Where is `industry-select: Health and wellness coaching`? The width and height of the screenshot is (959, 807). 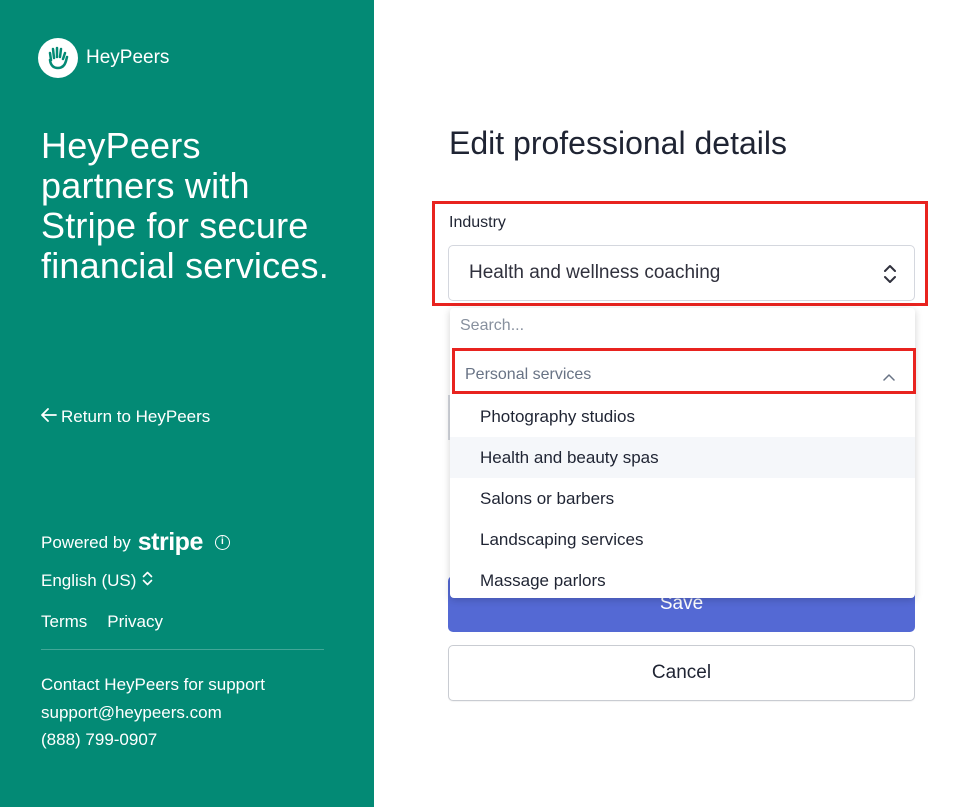
industry-select: Health and wellness coaching is located at coordinates (681, 273).